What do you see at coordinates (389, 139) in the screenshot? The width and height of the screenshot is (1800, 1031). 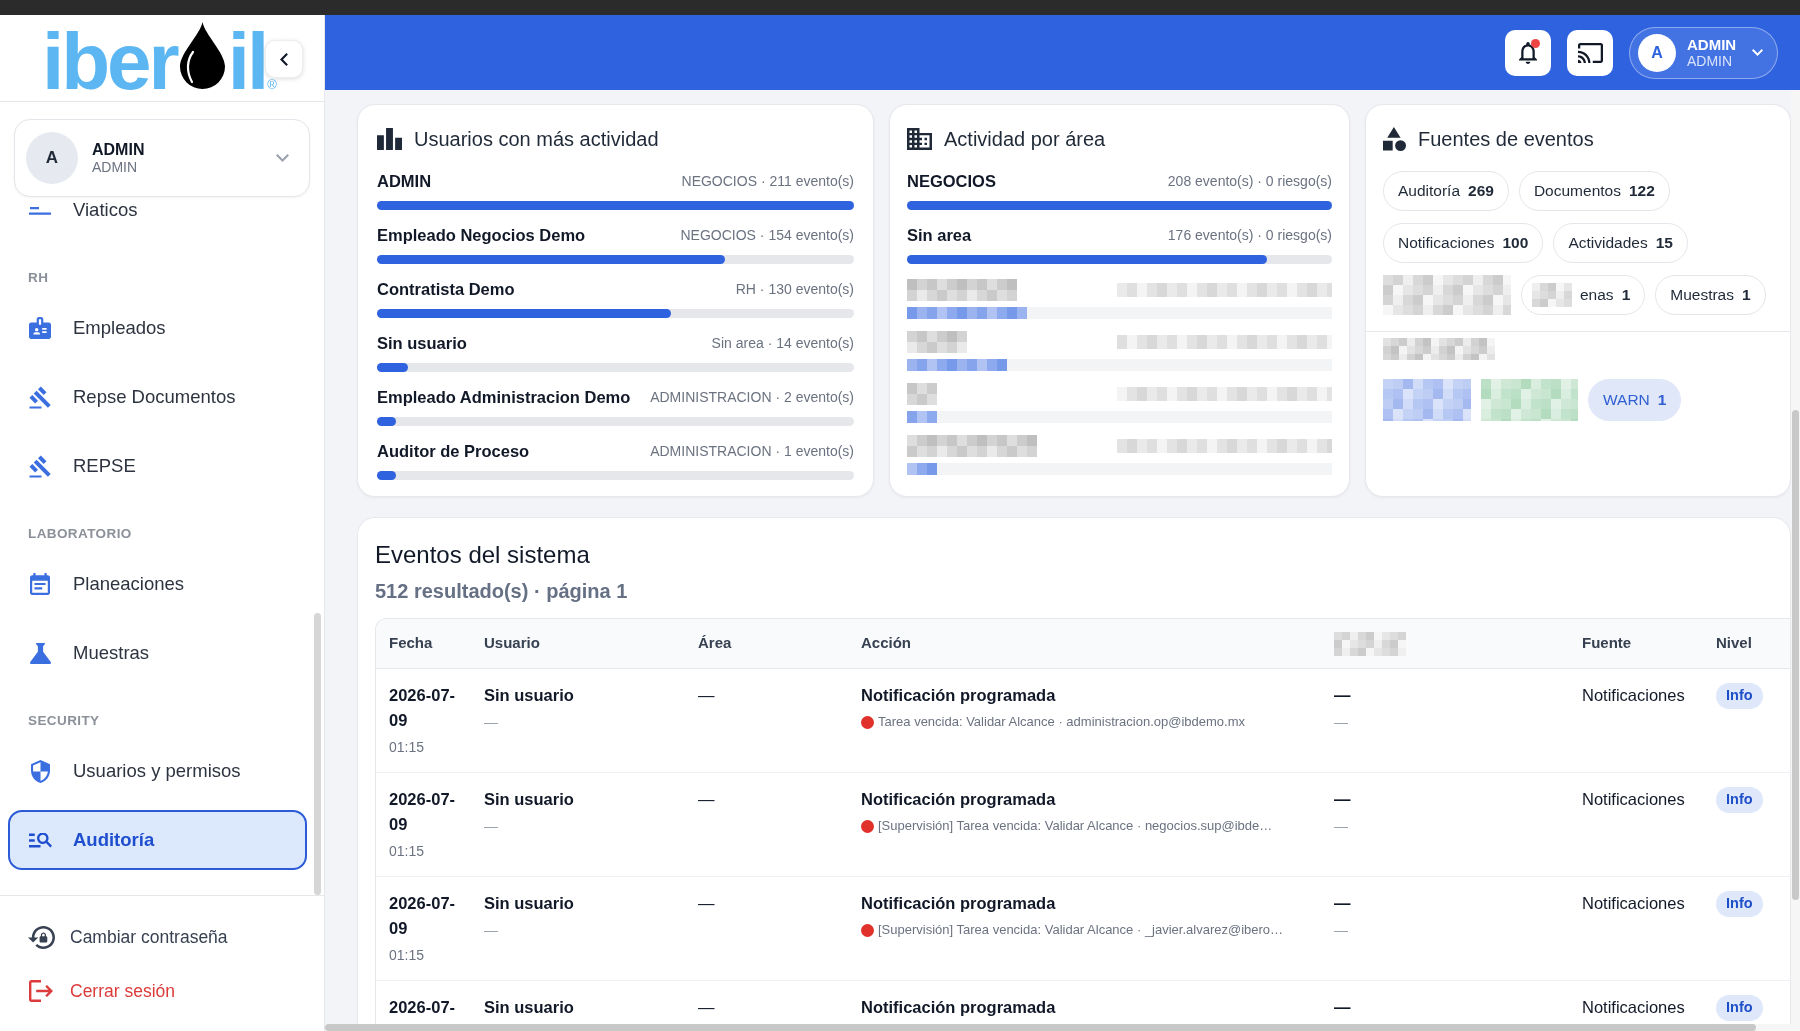 I see `bar-chart-icon` at bounding box center [389, 139].